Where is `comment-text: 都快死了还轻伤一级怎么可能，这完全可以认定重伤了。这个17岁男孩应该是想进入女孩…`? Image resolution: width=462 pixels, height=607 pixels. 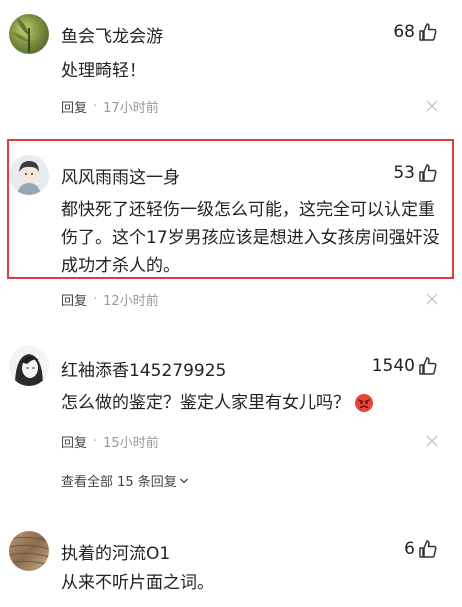
comment-text: 都快死了还轻伤一级怎么可能，这完全可以认定重伤了。这个17岁男孩应该是想进入女孩… is located at coordinates (250, 238).